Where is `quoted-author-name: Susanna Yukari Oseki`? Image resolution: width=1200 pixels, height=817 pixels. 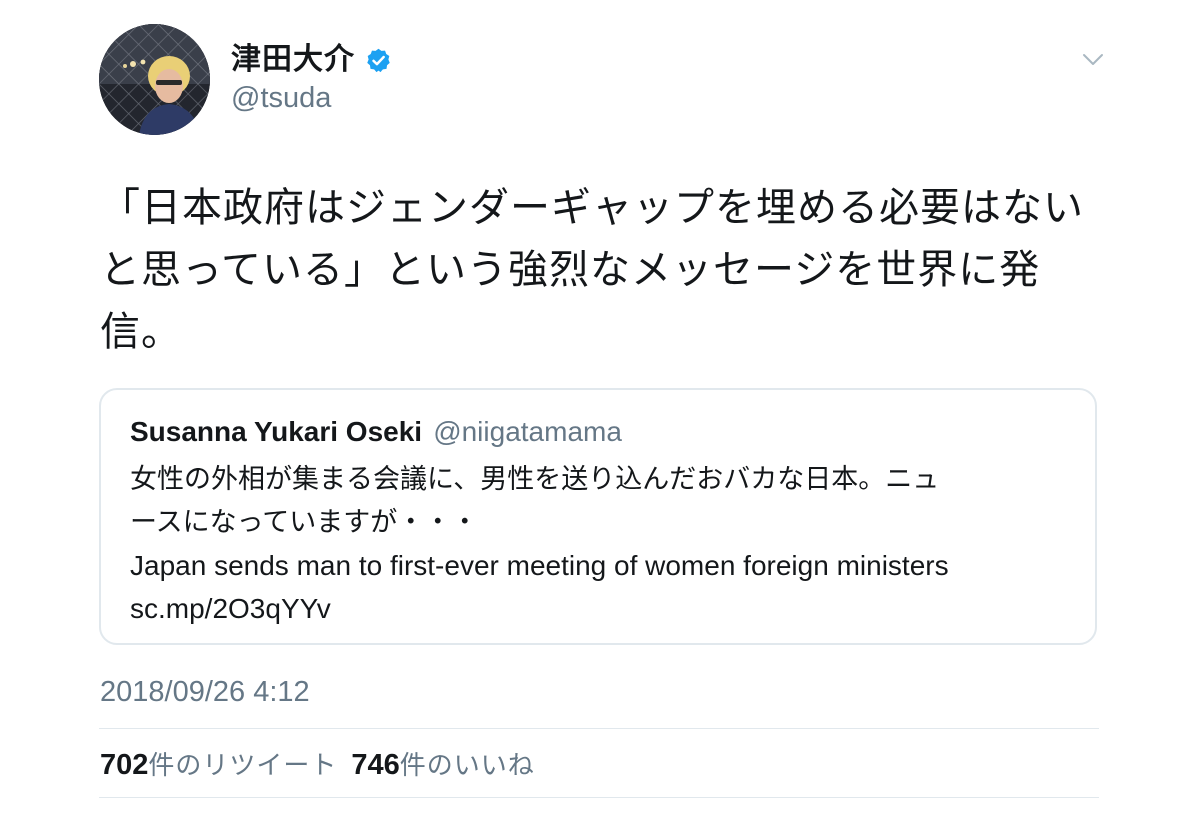 quoted-author-name: Susanna Yukari Oseki is located at coordinates (276, 431).